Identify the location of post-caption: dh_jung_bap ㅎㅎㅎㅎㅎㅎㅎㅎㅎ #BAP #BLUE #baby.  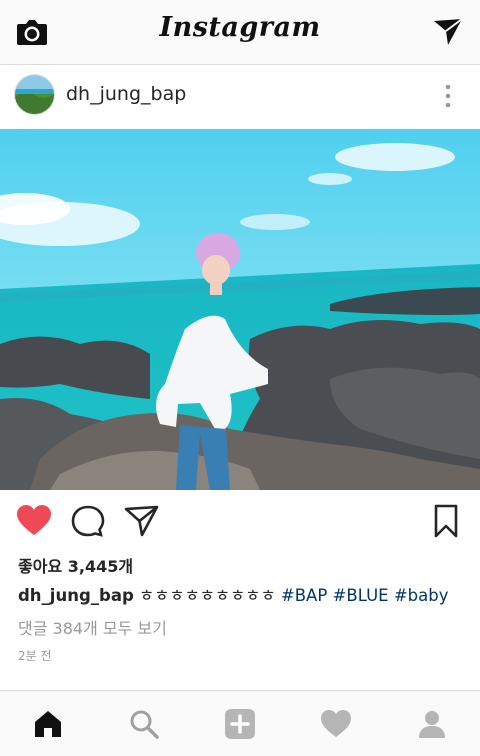
(233, 594).